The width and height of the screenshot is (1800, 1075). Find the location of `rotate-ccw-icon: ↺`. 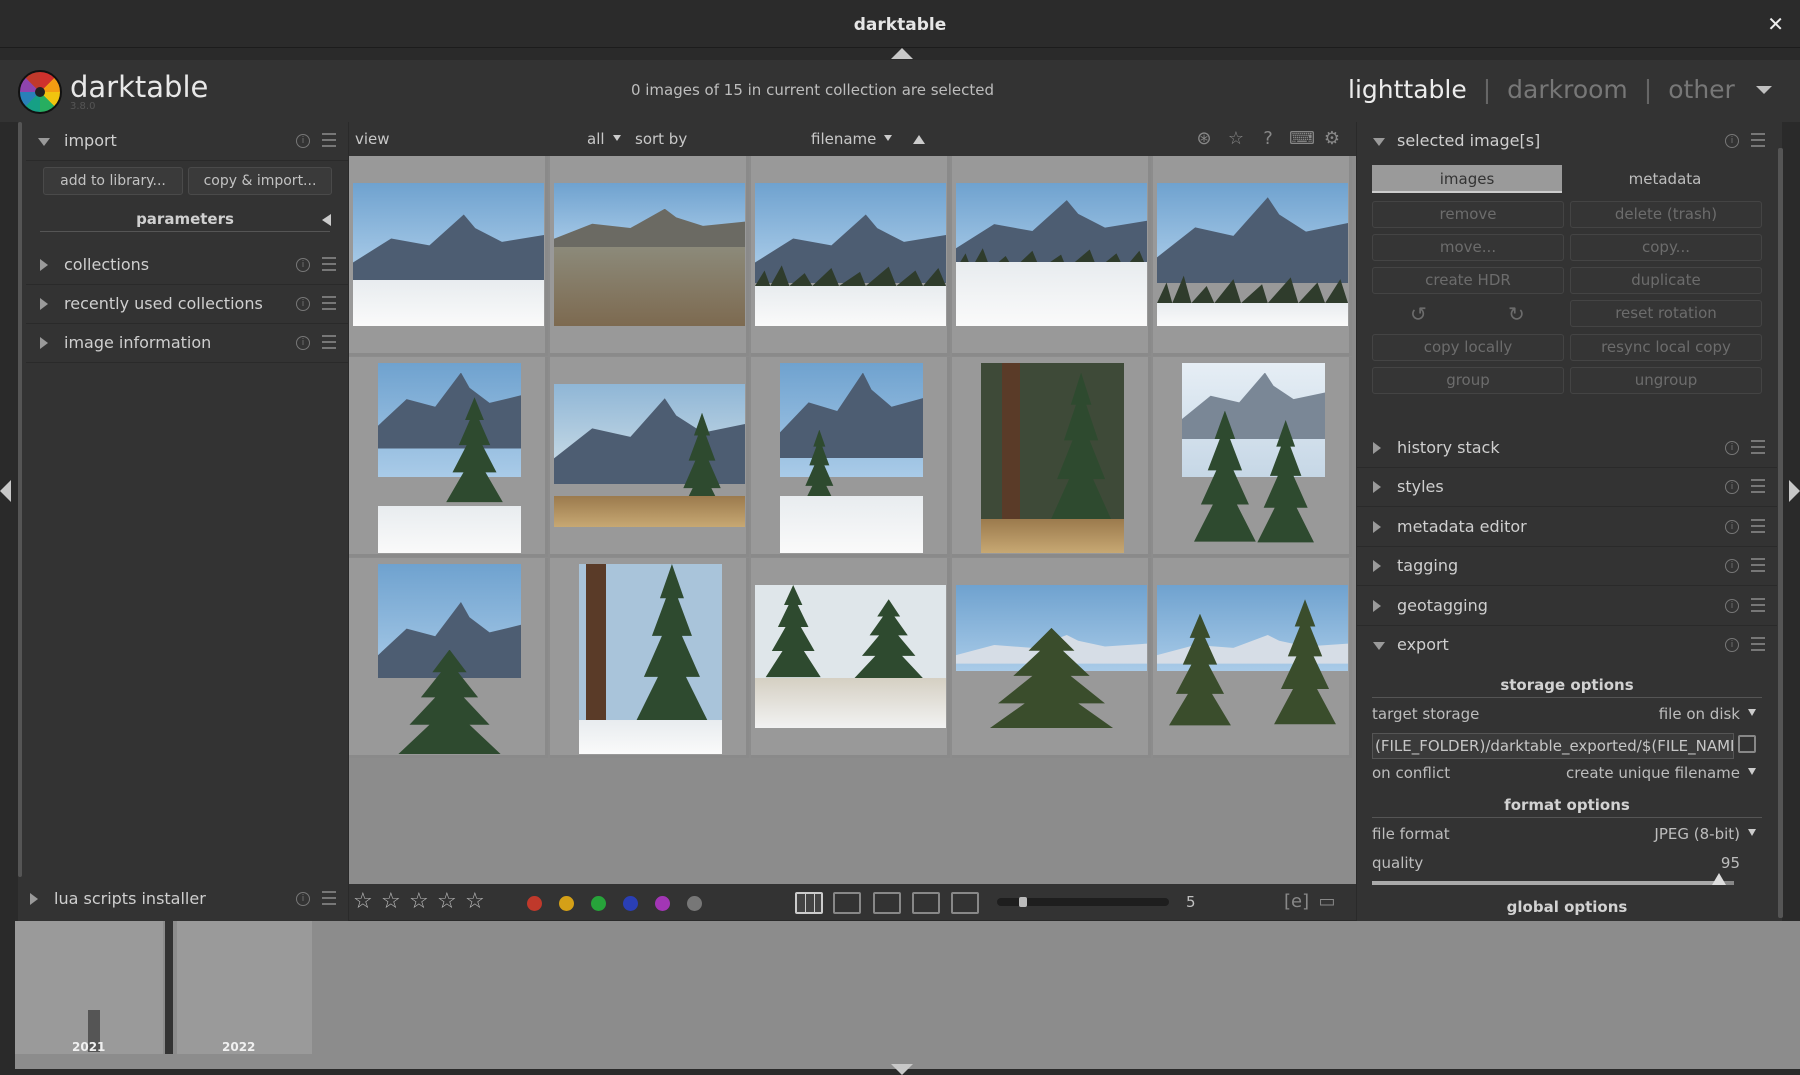

rotate-ccw-icon: ↺ is located at coordinates (1418, 314).